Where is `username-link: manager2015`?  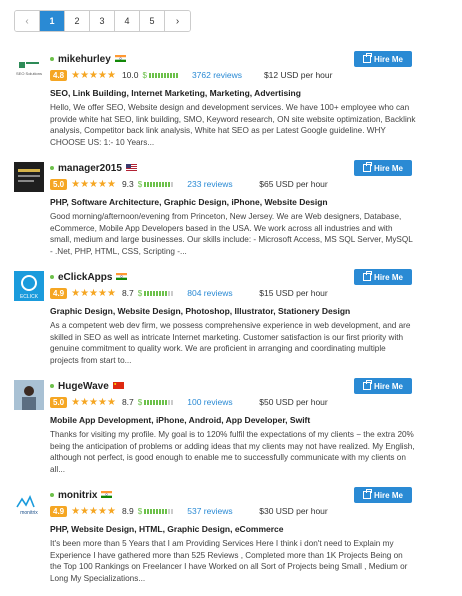 username-link: manager2015 is located at coordinates (90, 168).